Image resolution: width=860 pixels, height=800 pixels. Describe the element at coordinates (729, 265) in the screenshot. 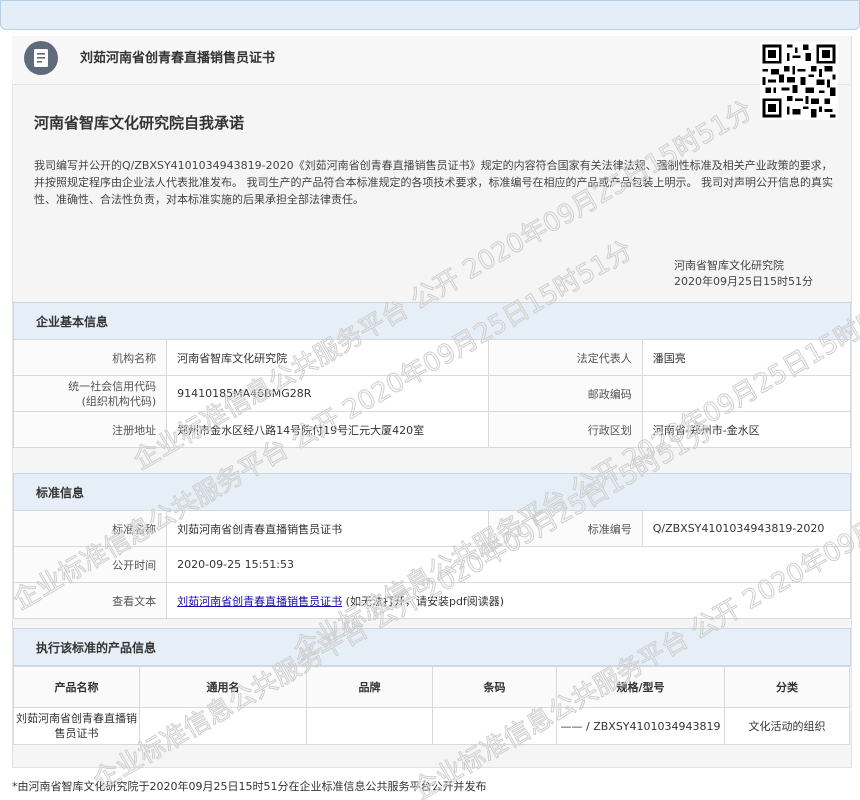

I see `signature-org: 河南省智库文化研究院` at that location.